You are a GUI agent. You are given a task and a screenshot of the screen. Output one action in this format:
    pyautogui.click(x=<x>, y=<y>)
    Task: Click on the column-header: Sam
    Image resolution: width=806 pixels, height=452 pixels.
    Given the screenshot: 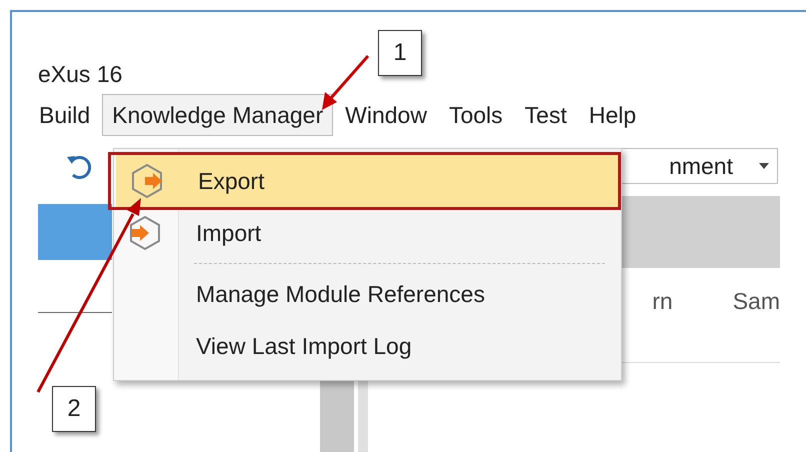 What is the action you would take?
    pyautogui.click(x=756, y=302)
    